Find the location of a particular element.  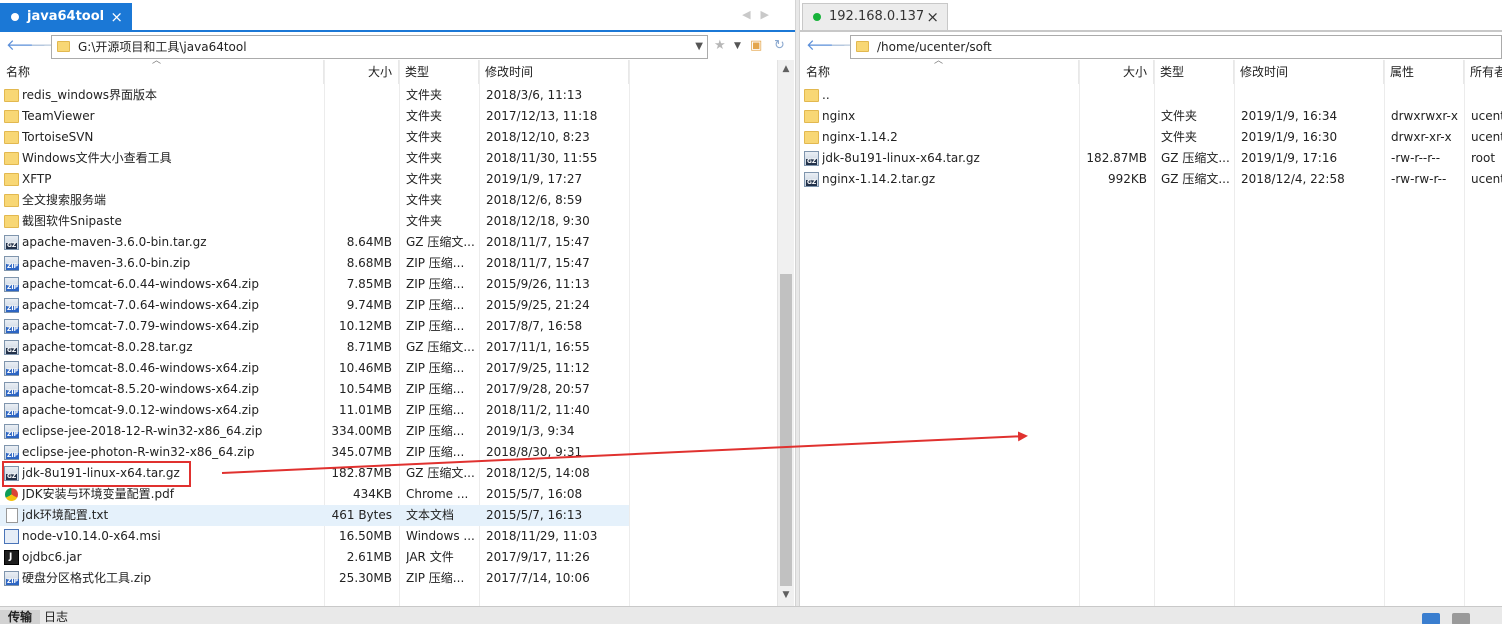

file-name: apache-tomcat-8.0.46-windows-x64.zip is located at coordinates (141, 368).